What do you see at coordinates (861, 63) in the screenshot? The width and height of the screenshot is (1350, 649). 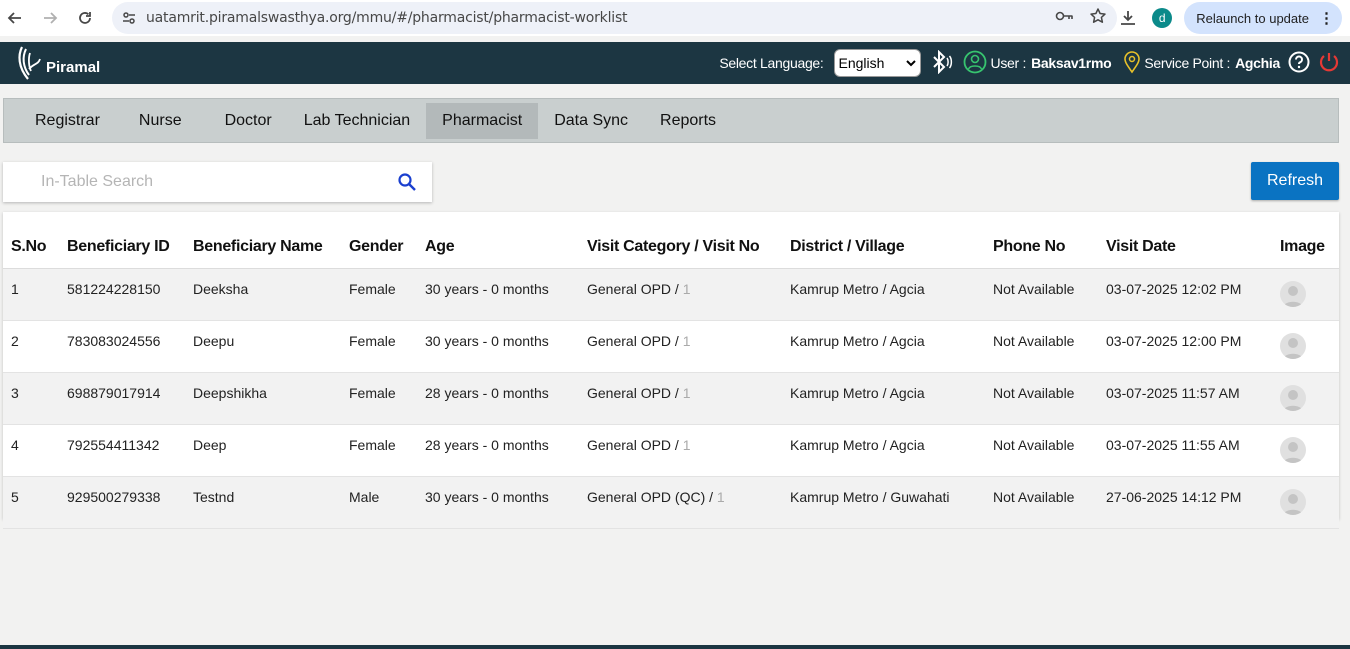 I see `language-value: English` at bounding box center [861, 63].